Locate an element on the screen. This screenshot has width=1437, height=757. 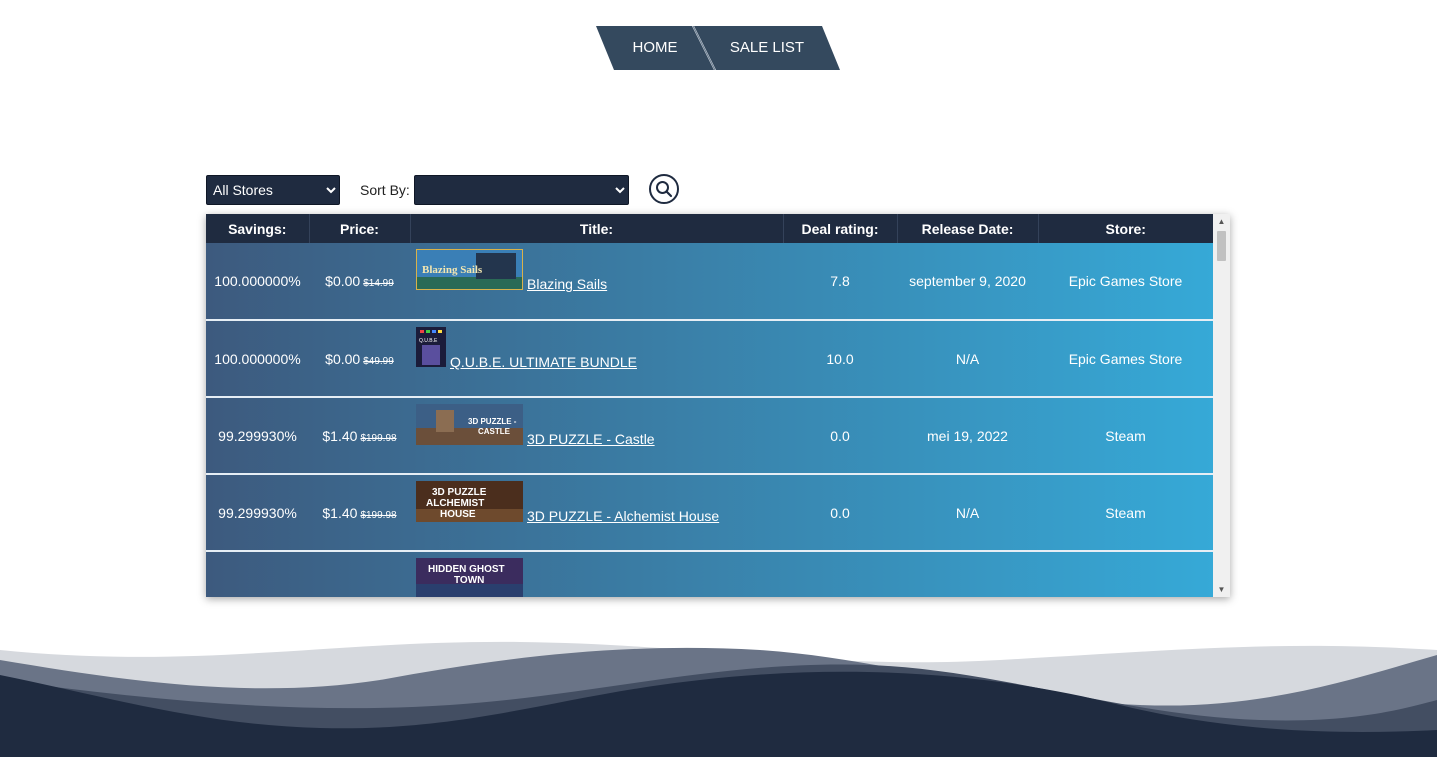
search-button is located at coordinates (664, 189).